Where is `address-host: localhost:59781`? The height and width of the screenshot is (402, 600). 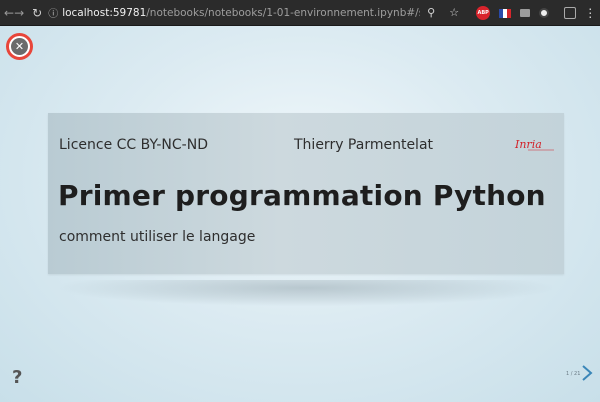 address-host: localhost:59781 is located at coordinates (104, 12).